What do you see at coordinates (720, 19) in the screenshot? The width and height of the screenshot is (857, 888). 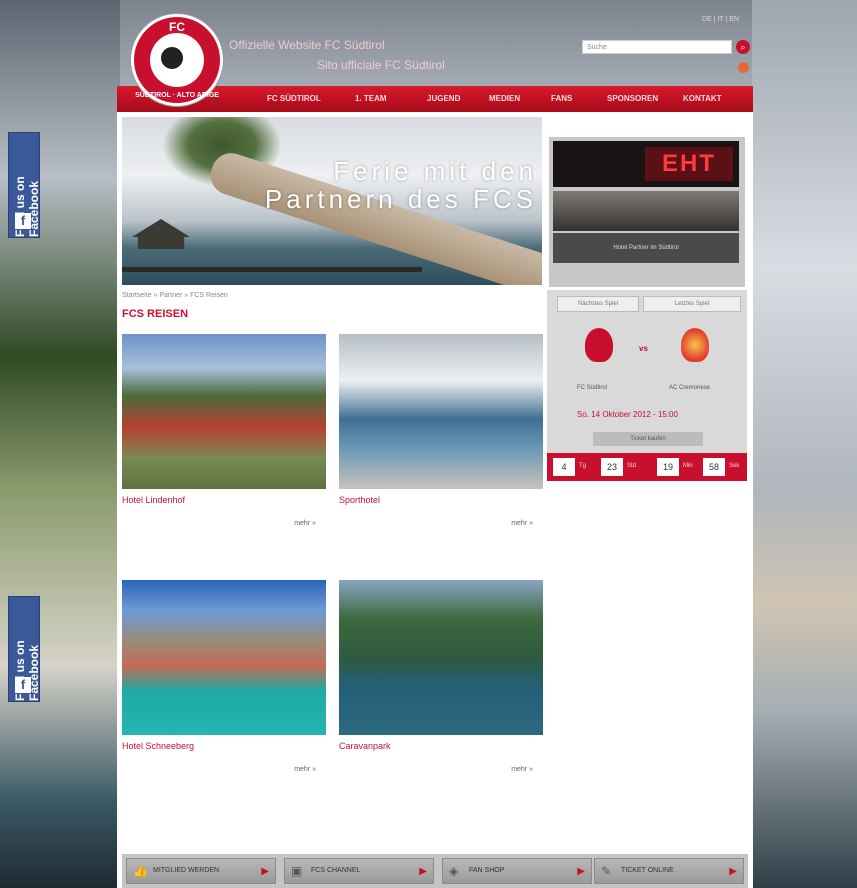 I see `language-links: DE | IT | EN` at bounding box center [720, 19].